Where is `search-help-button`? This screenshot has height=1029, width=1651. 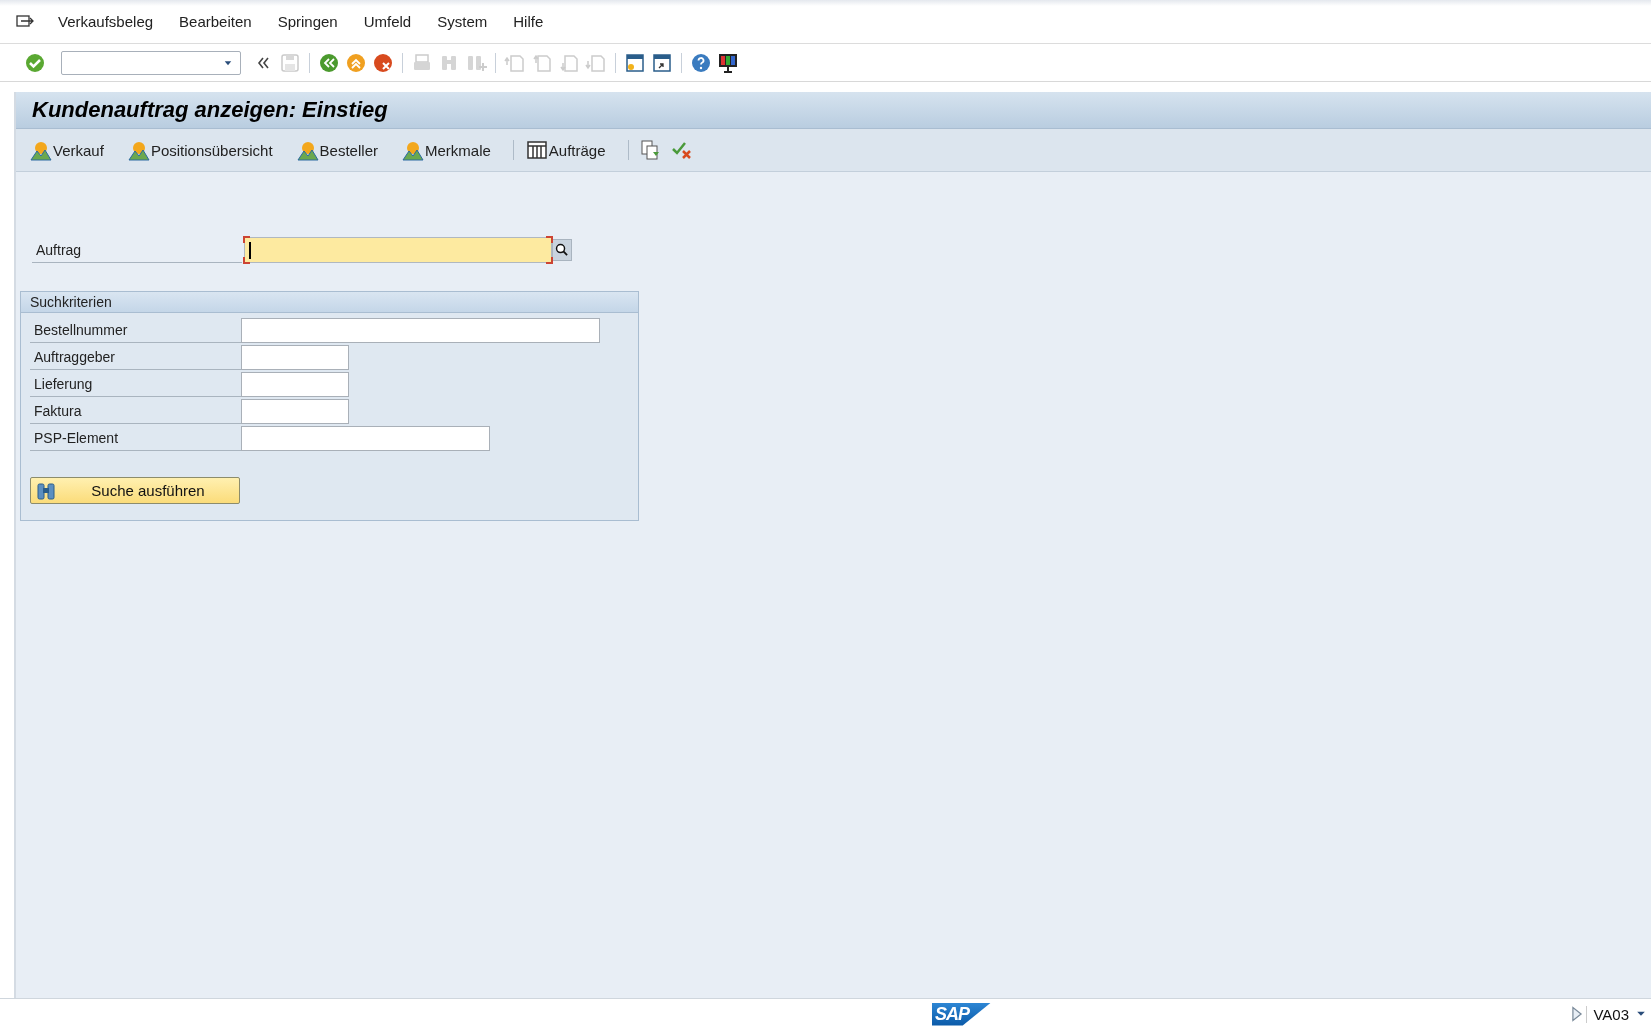
search-help-button is located at coordinates (562, 250).